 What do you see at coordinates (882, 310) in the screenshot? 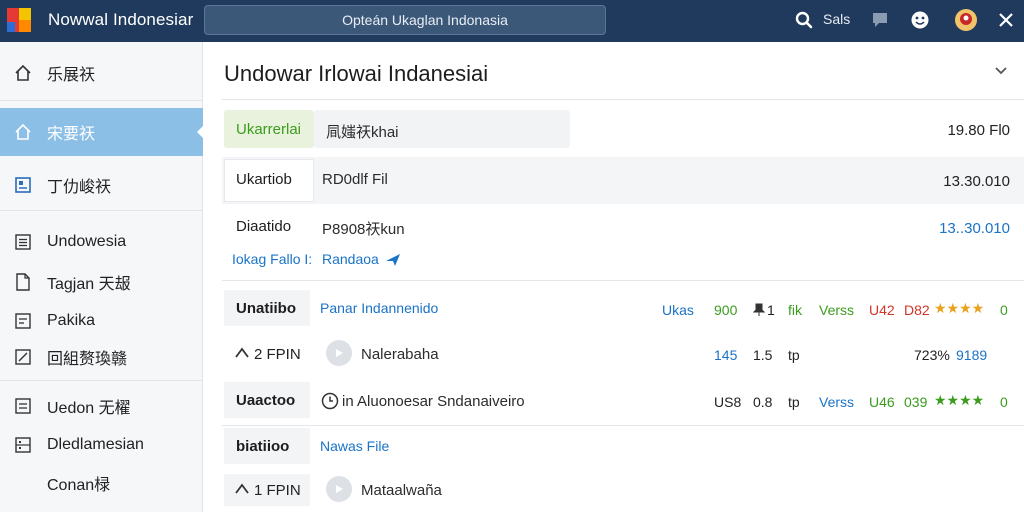
I see `row-cell: U42` at bounding box center [882, 310].